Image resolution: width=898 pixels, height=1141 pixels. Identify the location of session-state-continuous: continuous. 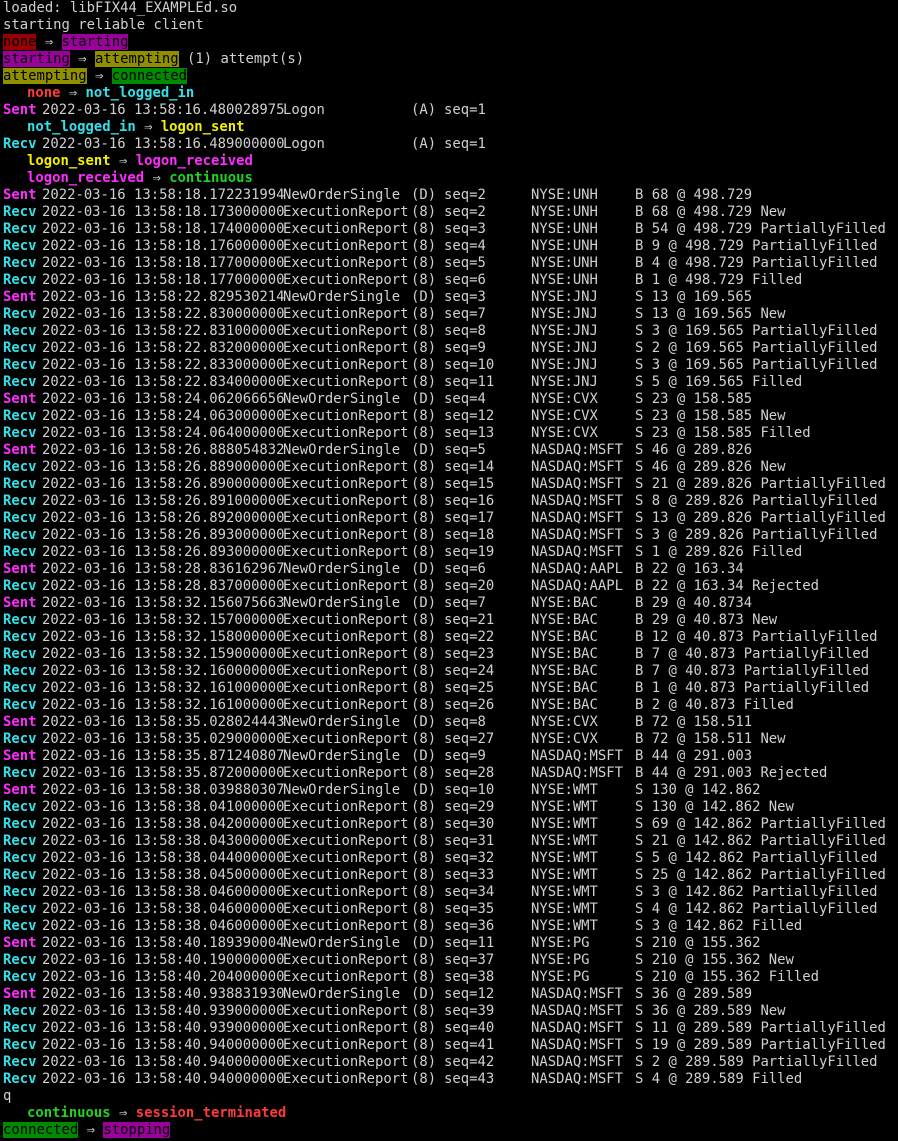
(211, 178).